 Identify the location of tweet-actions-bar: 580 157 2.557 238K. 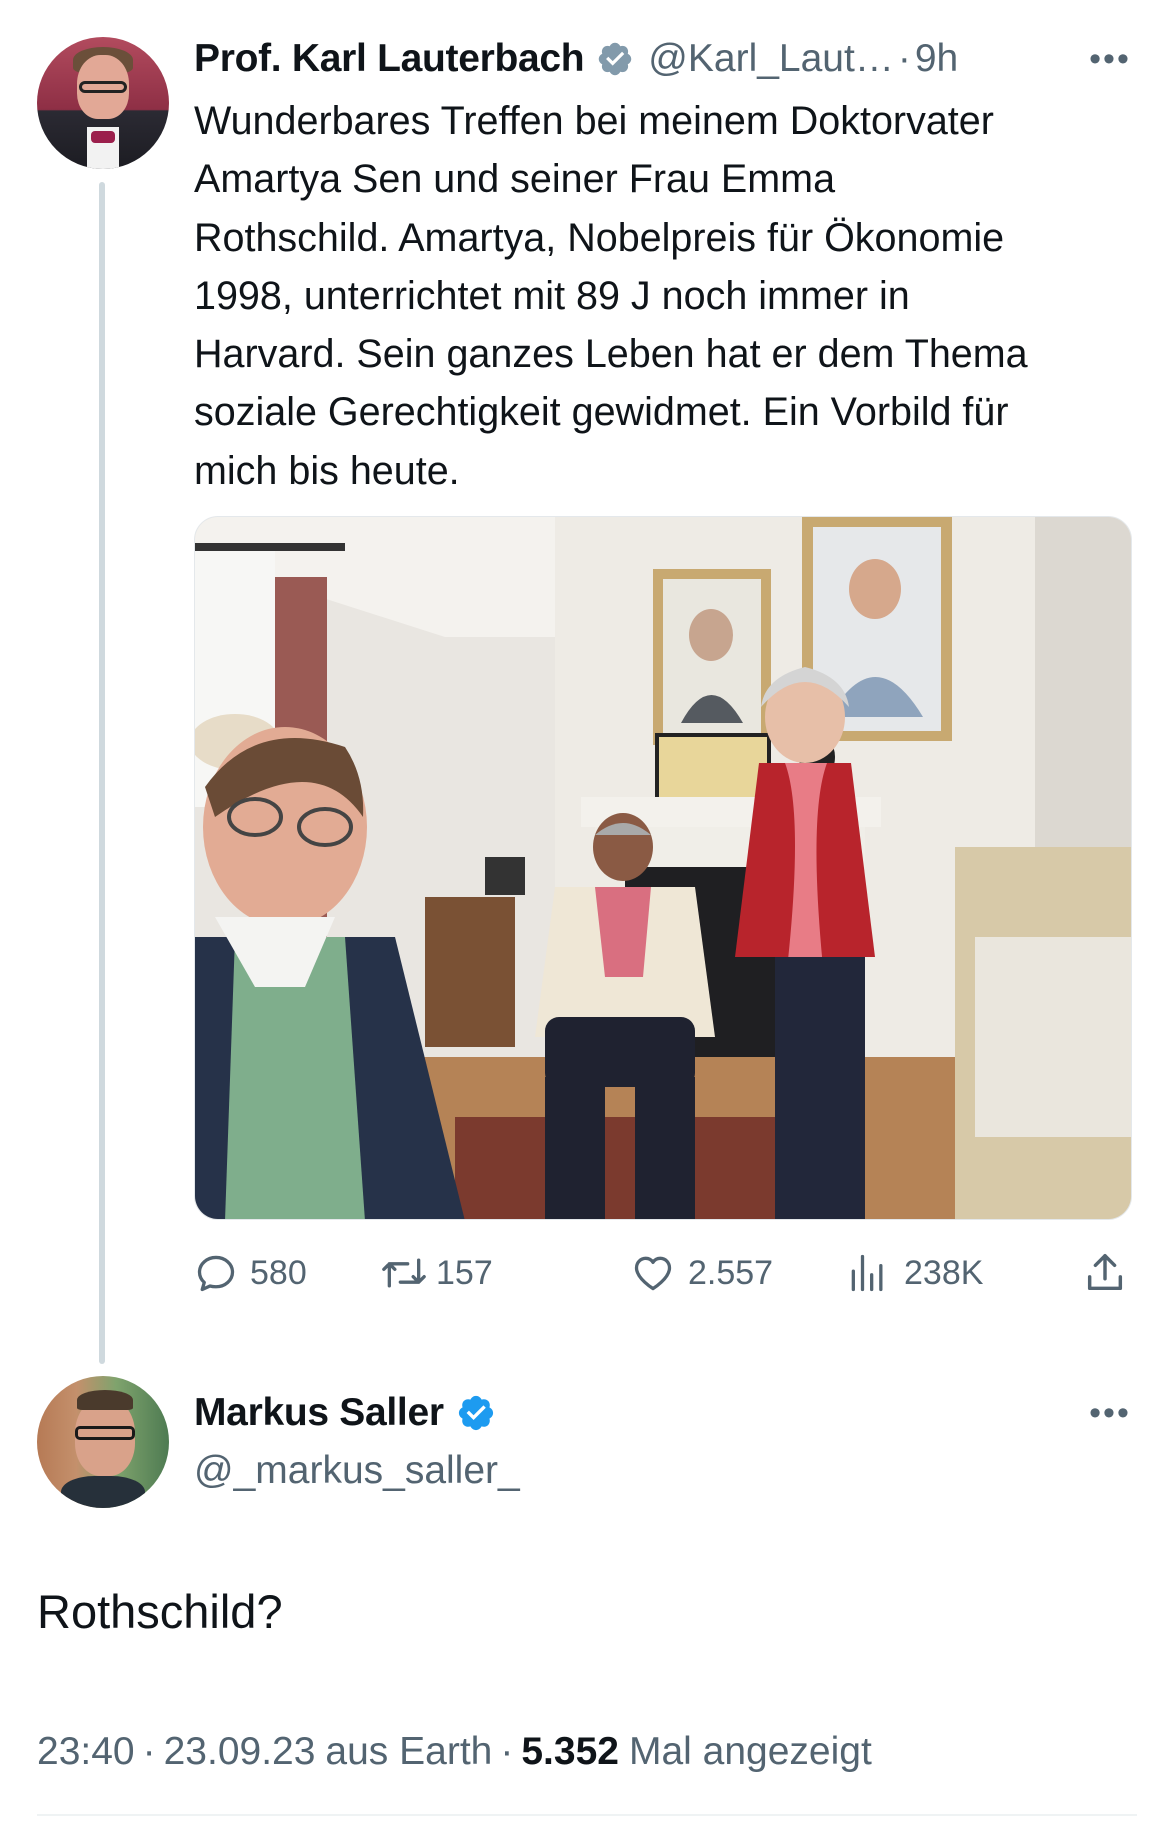
(667, 1273).